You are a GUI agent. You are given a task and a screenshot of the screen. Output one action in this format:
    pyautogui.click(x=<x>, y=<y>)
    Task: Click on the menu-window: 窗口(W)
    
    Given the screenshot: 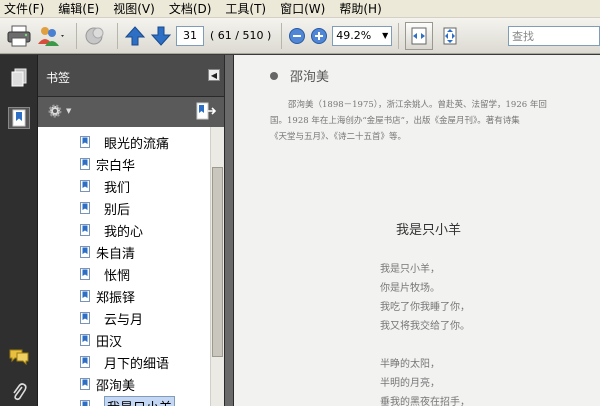 What is the action you would take?
    pyautogui.click(x=302, y=8)
    